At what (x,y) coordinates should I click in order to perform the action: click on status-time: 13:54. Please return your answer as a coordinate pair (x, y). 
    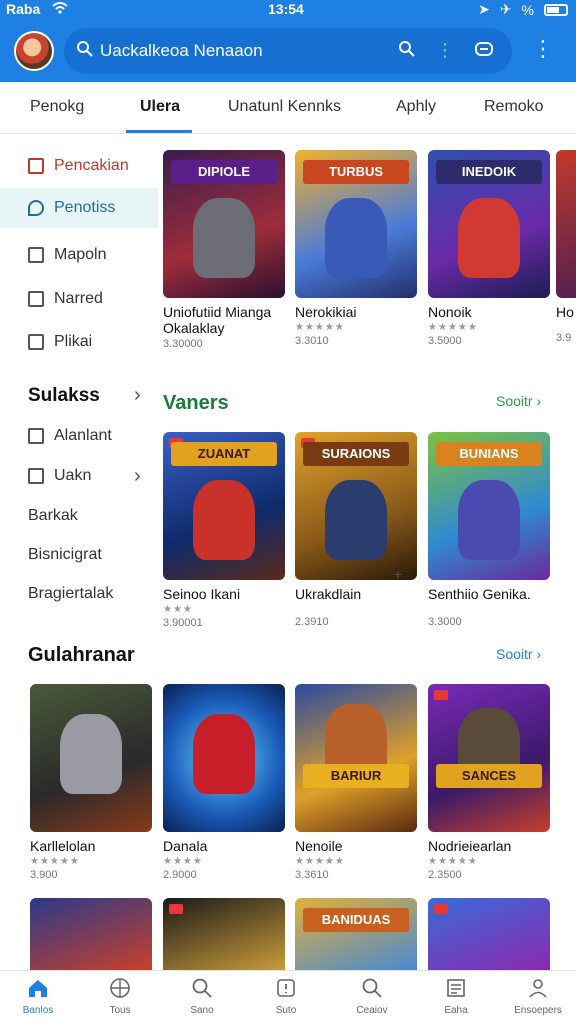
    Looking at the image, I should click on (286, 9).